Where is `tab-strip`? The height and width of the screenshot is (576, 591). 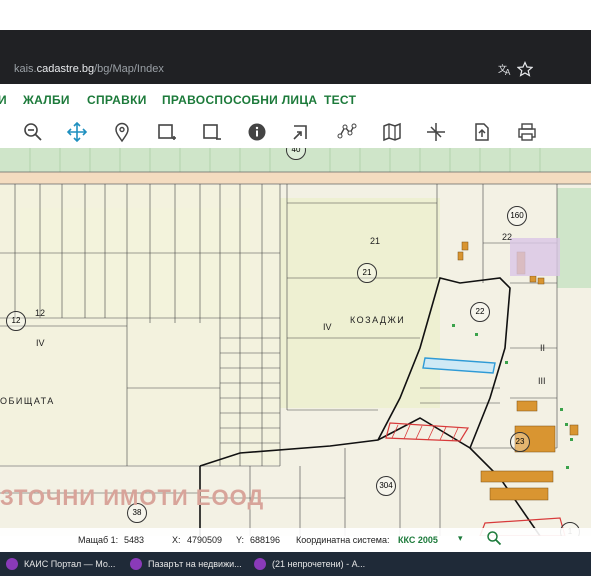 tab-strip is located at coordinates (295, 42).